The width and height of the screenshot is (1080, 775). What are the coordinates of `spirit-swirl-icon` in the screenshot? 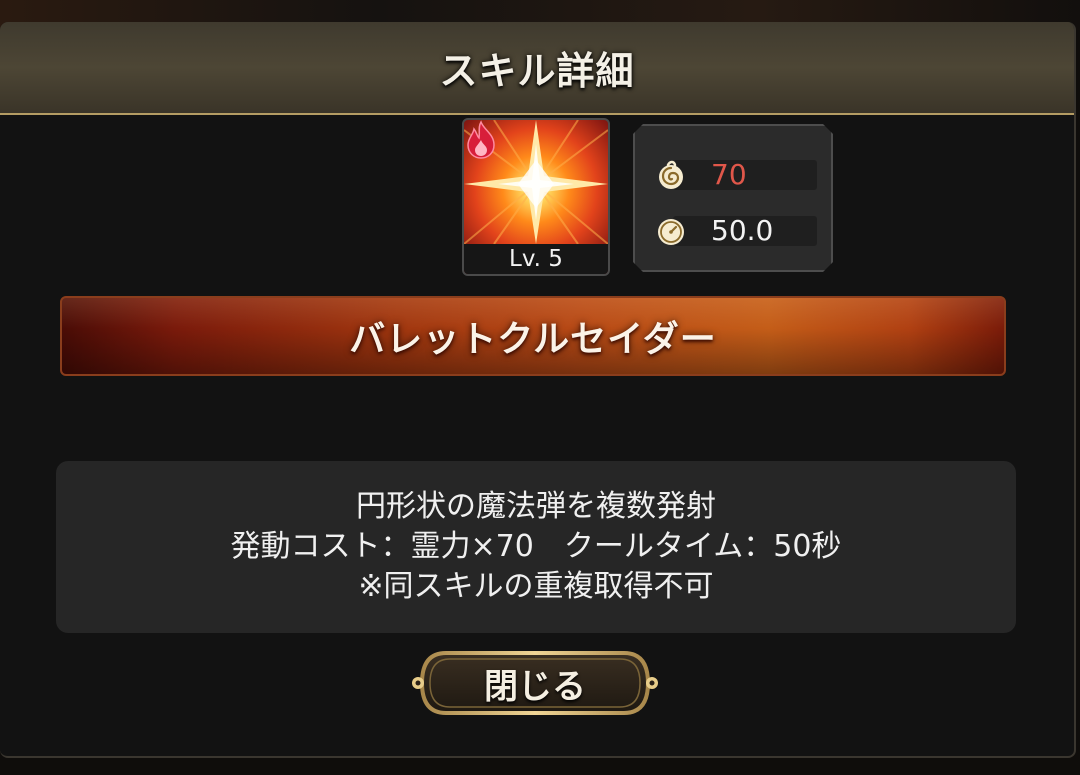 It's located at (671, 175).